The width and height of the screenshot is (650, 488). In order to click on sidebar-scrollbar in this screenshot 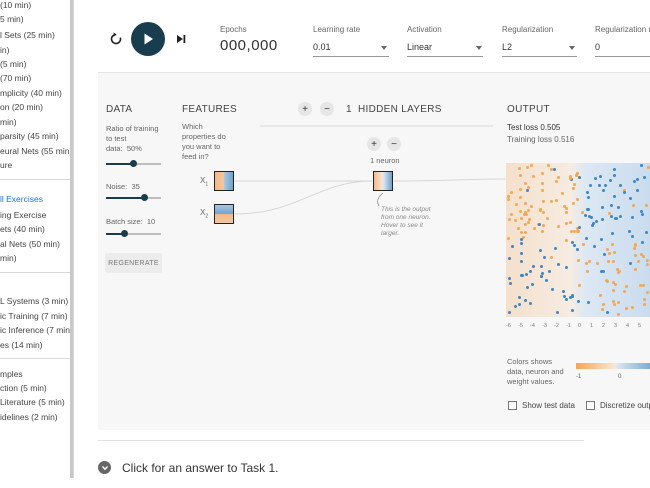, I will do `click(71, 239)`.